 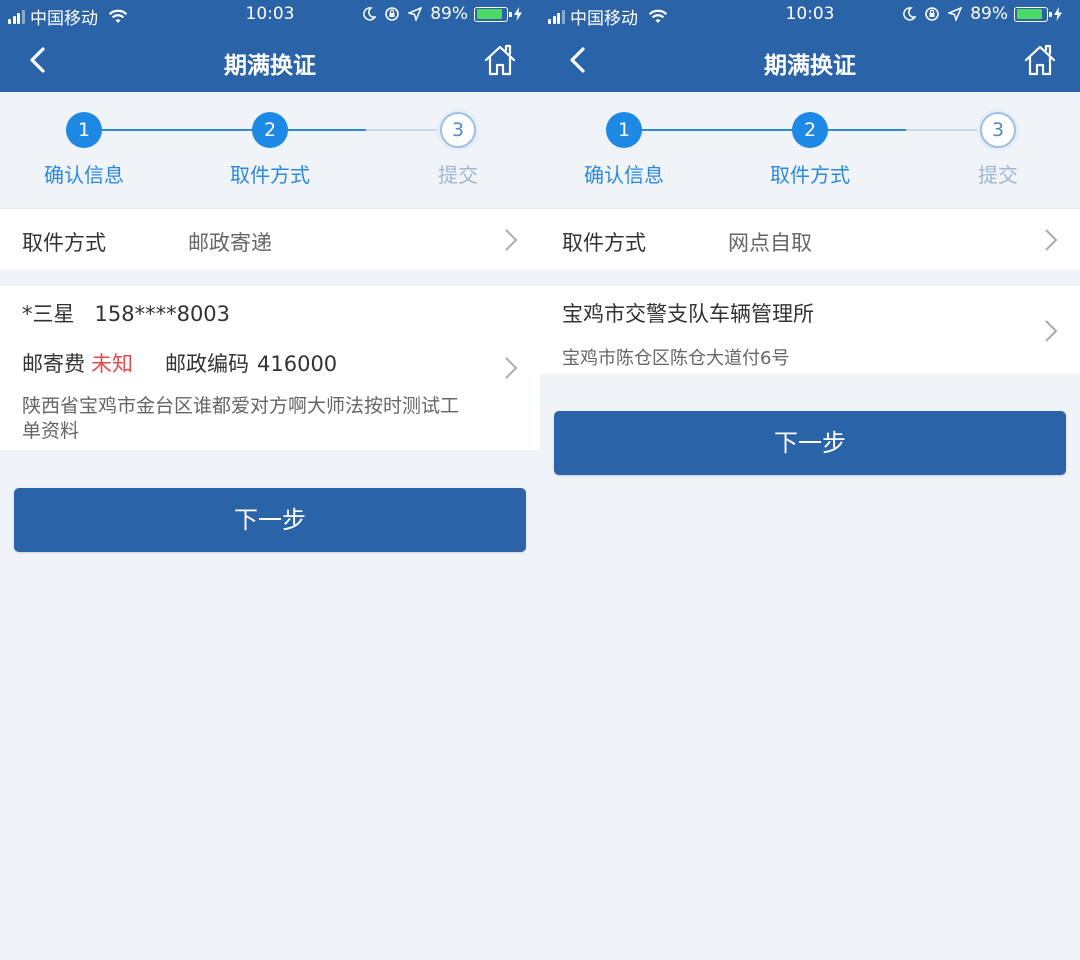 I want to click on recipient-line: *三星 158****8003, so click(x=126, y=313).